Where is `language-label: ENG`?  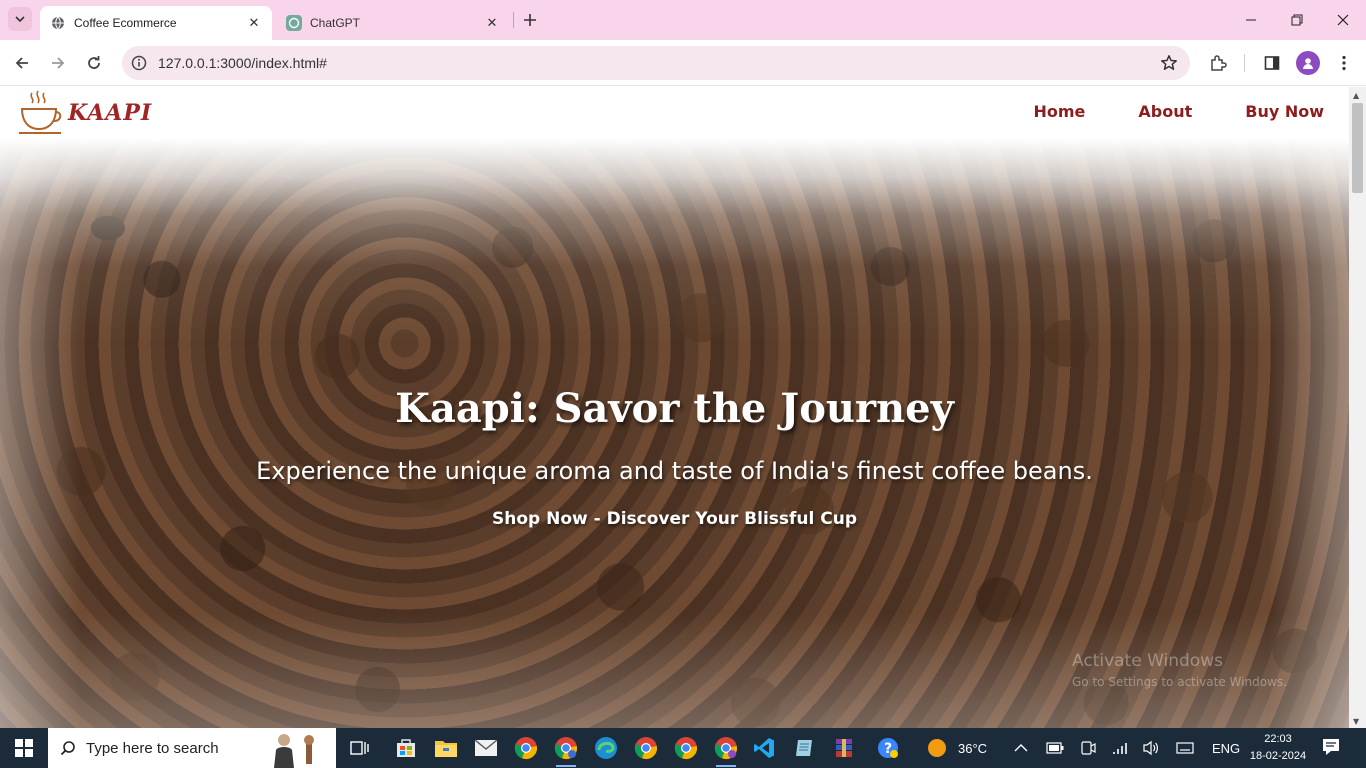 language-label: ENG is located at coordinates (1226, 748).